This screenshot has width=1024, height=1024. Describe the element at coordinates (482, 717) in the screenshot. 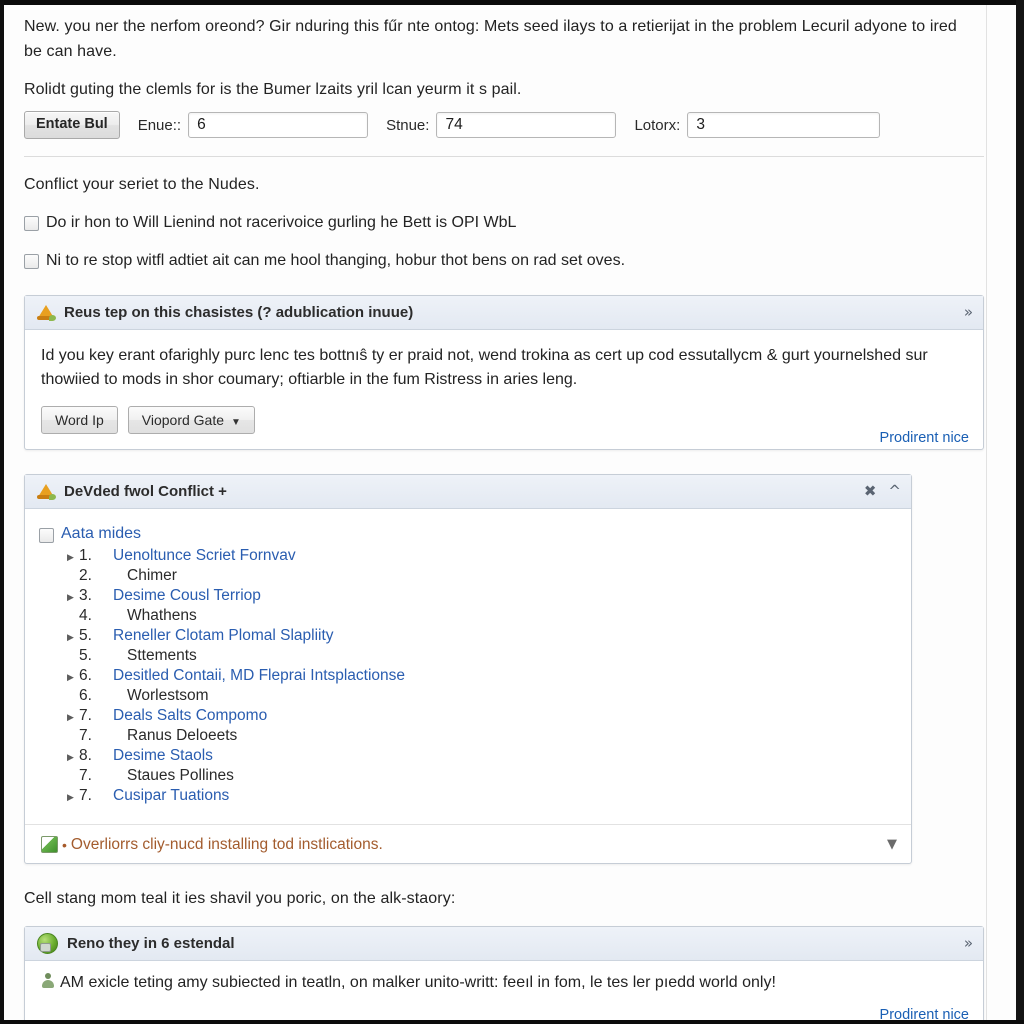

I see `list-item: ▶ 7. Deals Salts Compomo` at that location.